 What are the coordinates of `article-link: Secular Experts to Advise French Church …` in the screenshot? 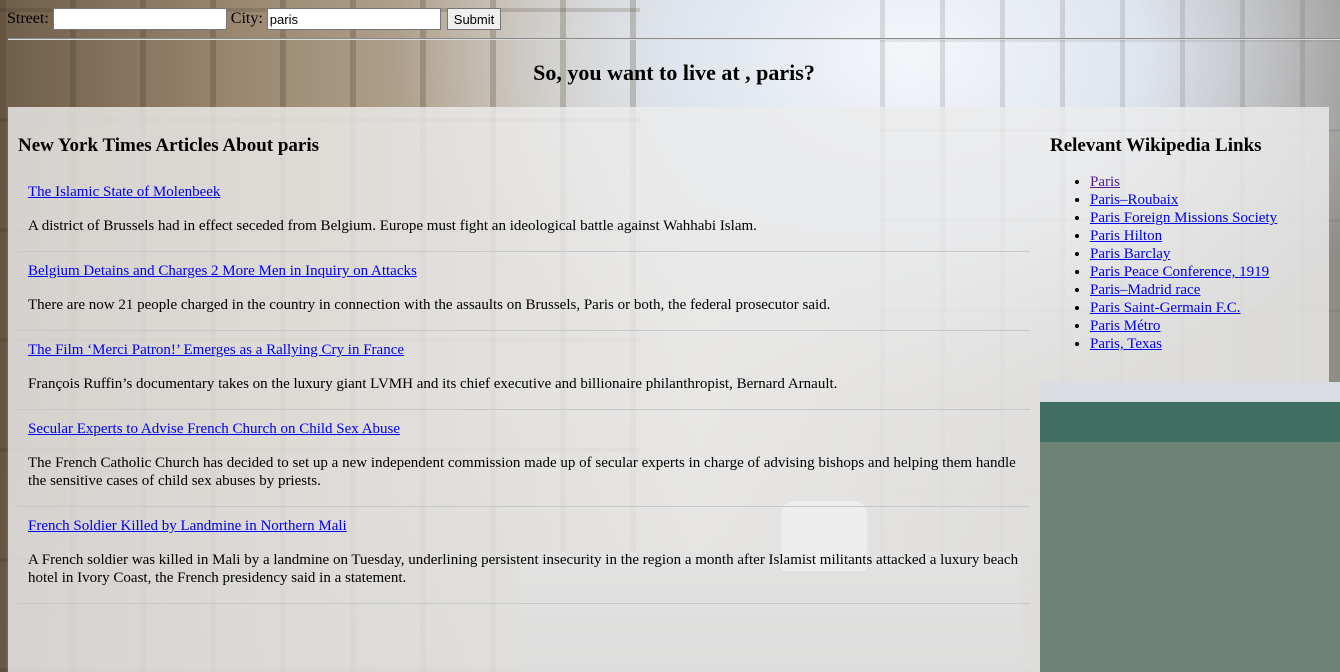 It's located at (214, 429).